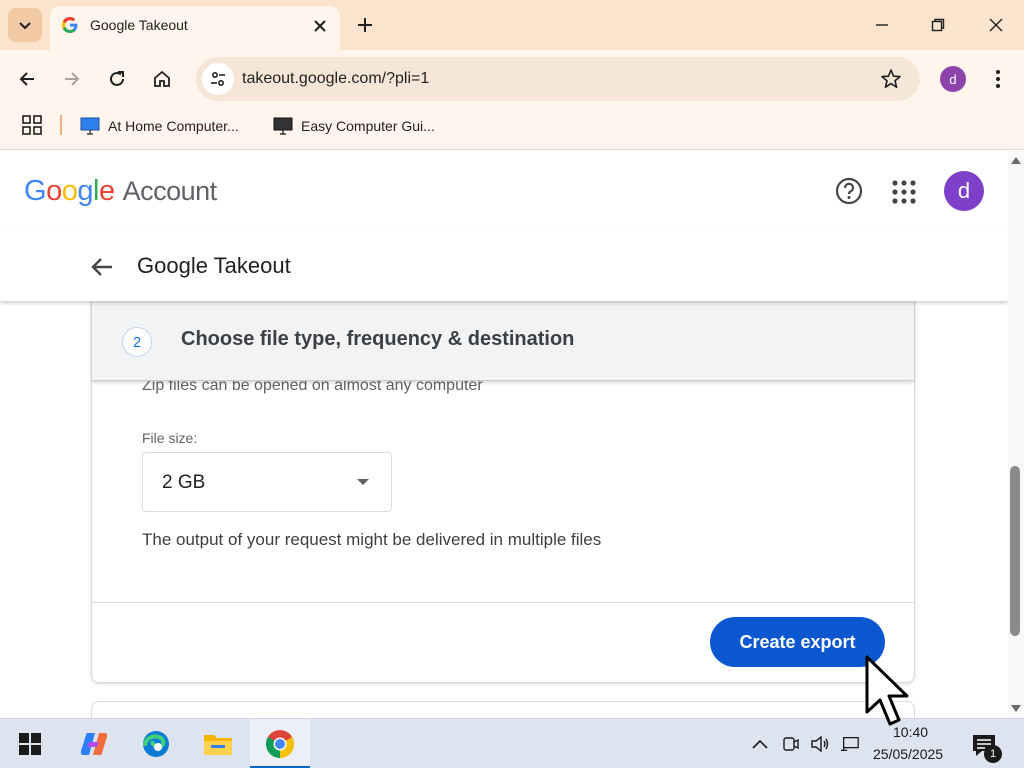  What do you see at coordinates (964, 191) in the screenshot?
I see `account-avatar: d` at bounding box center [964, 191].